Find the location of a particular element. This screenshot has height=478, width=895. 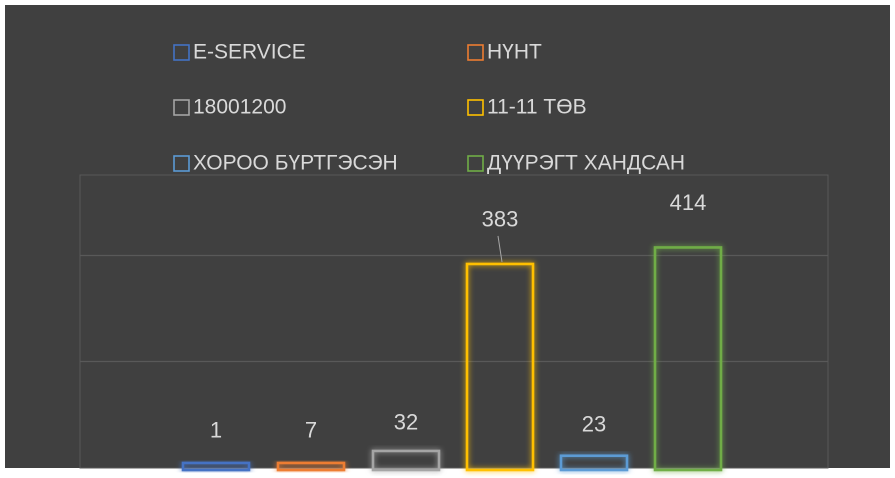

legend-label-1: E-SERVICE is located at coordinates (249, 52).